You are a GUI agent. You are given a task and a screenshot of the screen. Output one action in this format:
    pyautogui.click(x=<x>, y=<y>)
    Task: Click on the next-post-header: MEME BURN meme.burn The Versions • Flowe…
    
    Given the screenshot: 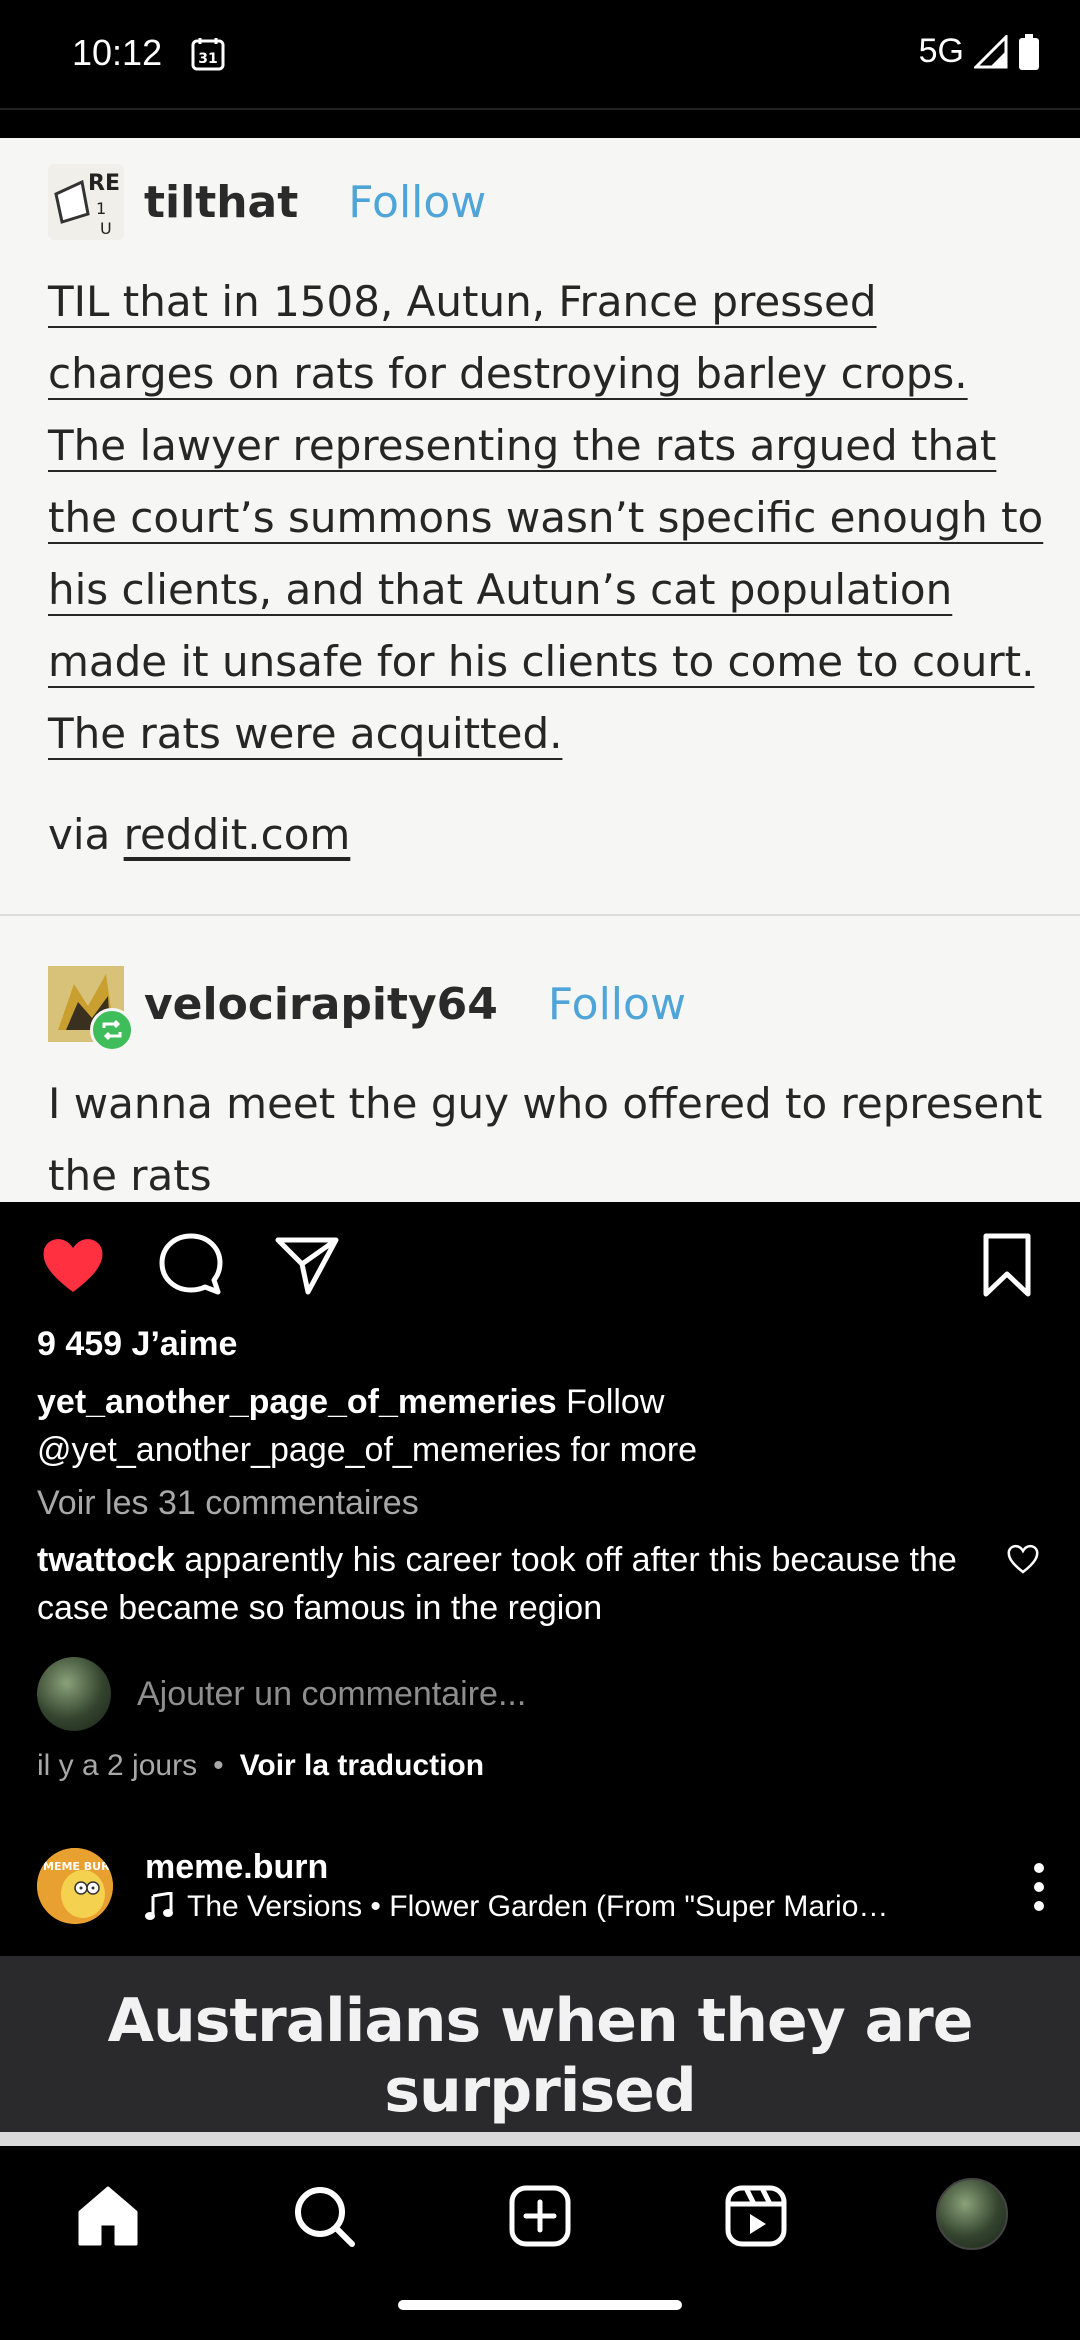 What is the action you would take?
    pyautogui.click(x=542, y=1888)
    